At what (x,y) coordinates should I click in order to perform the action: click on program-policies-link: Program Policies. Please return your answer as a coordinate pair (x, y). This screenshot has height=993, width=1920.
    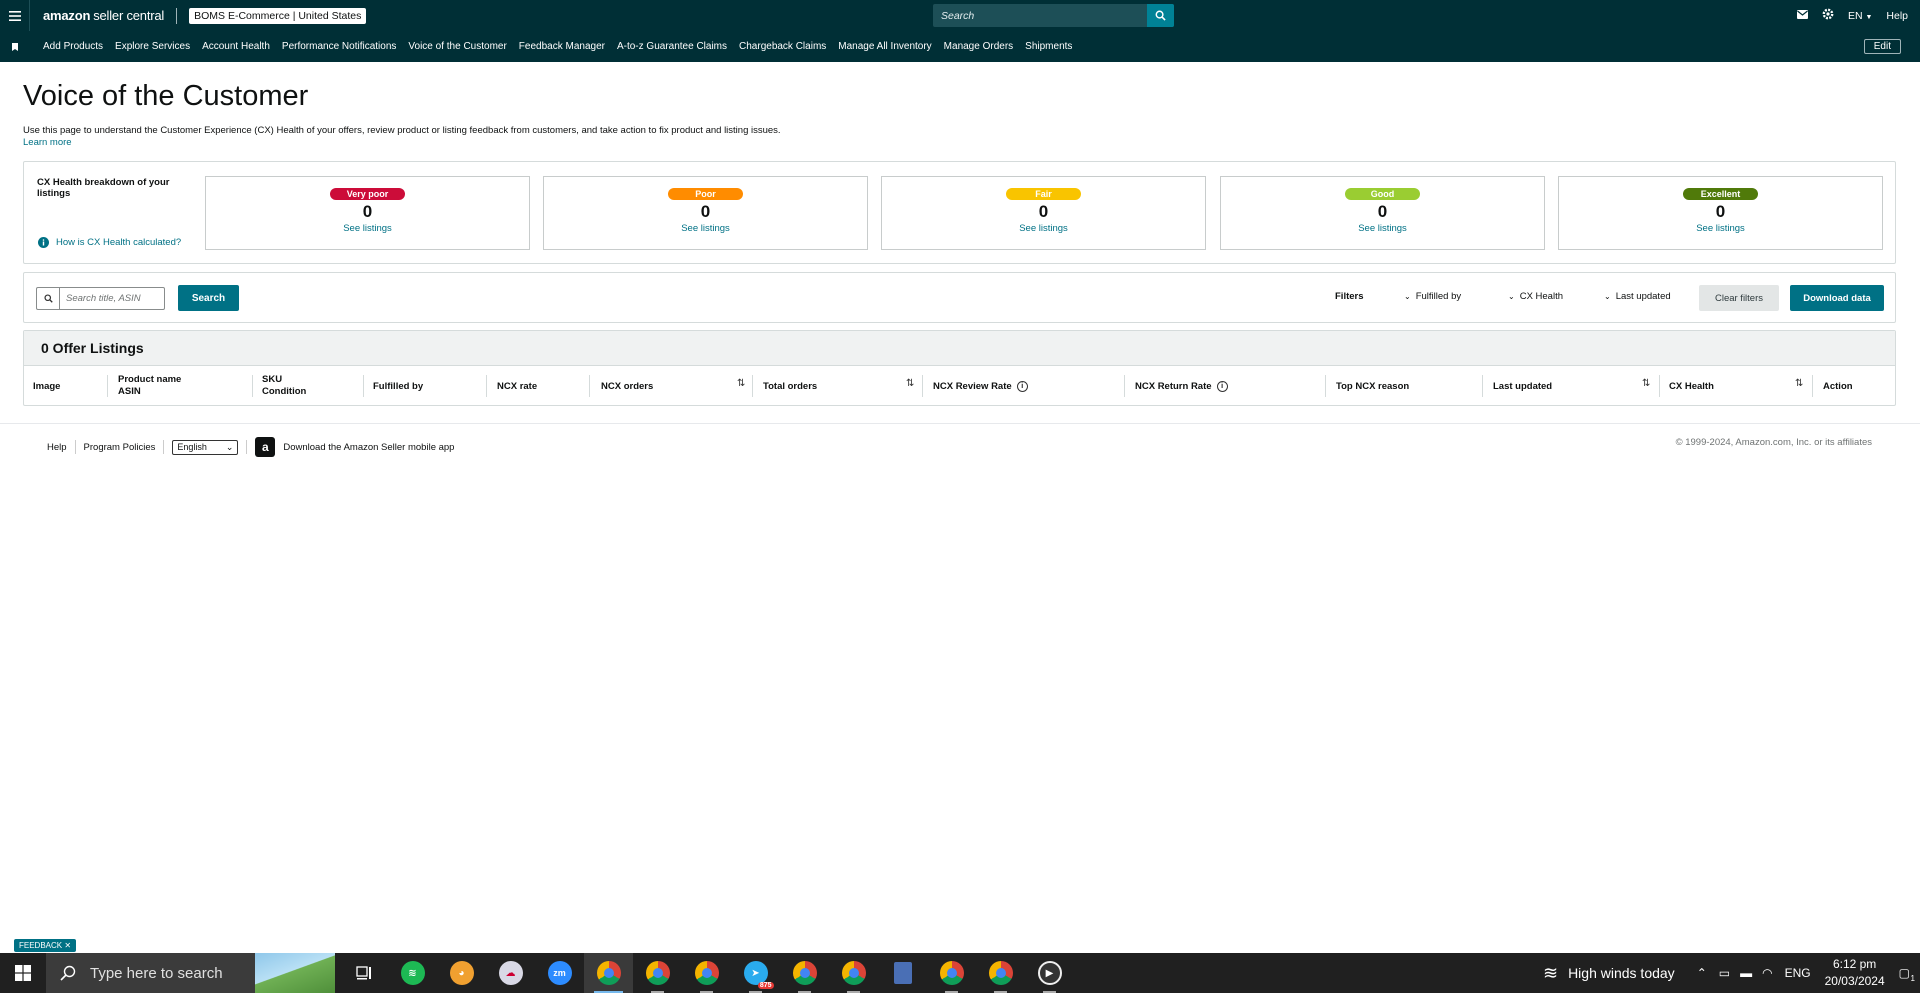
    Looking at the image, I should click on (120, 447).